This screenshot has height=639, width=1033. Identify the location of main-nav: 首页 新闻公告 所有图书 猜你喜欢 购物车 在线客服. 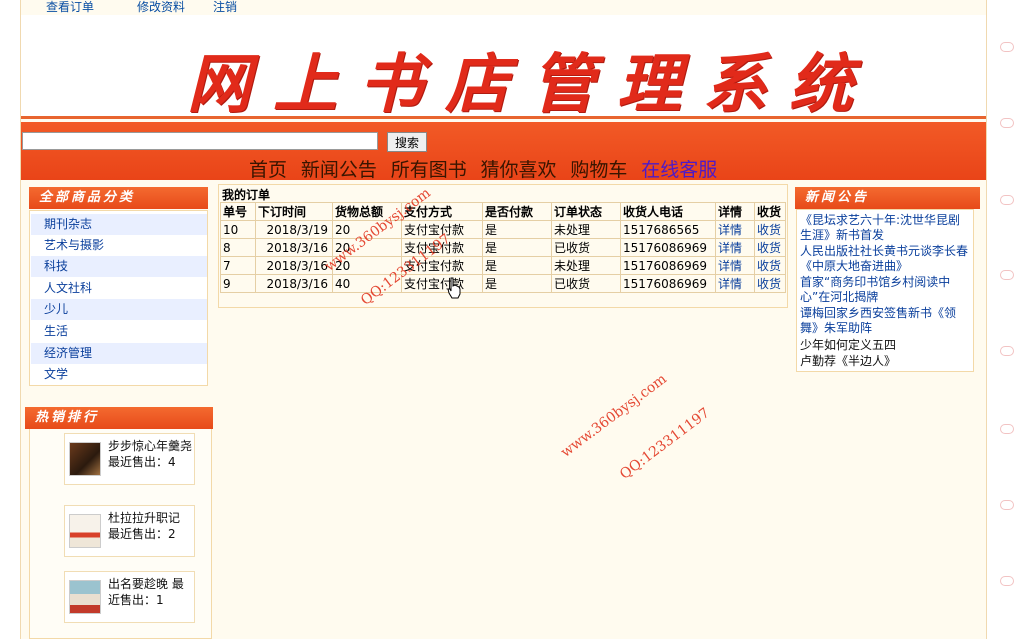
(488, 168).